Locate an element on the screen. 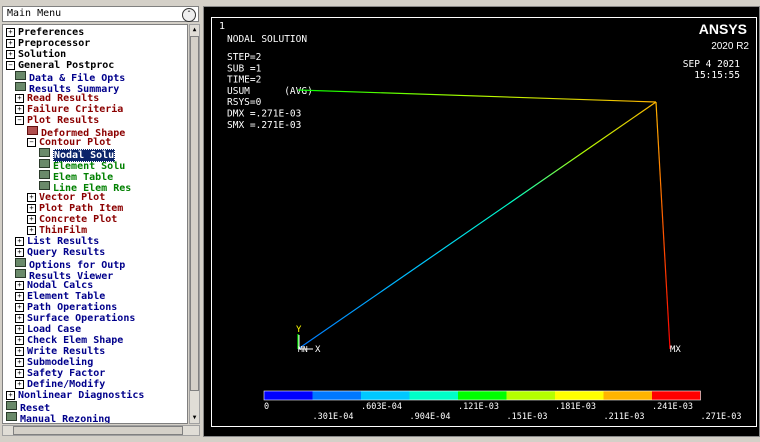 The image size is (760, 442). horizontal-scrollbar-thumb is located at coordinates (98, 430).